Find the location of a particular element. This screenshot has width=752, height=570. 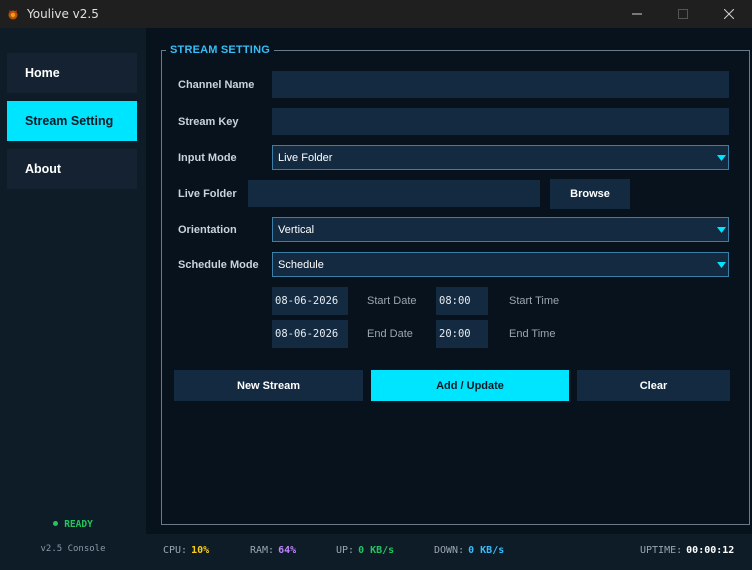

end-time-label: End Time is located at coordinates (532, 334).